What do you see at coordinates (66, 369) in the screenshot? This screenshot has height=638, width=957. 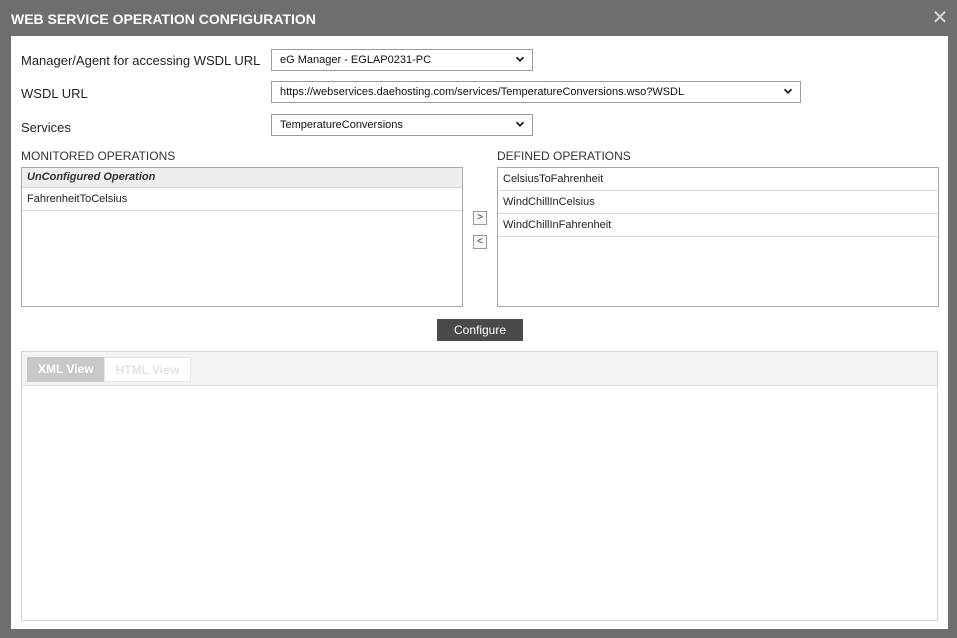 I see `tab-xml-view: XML View` at bounding box center [66, 369].